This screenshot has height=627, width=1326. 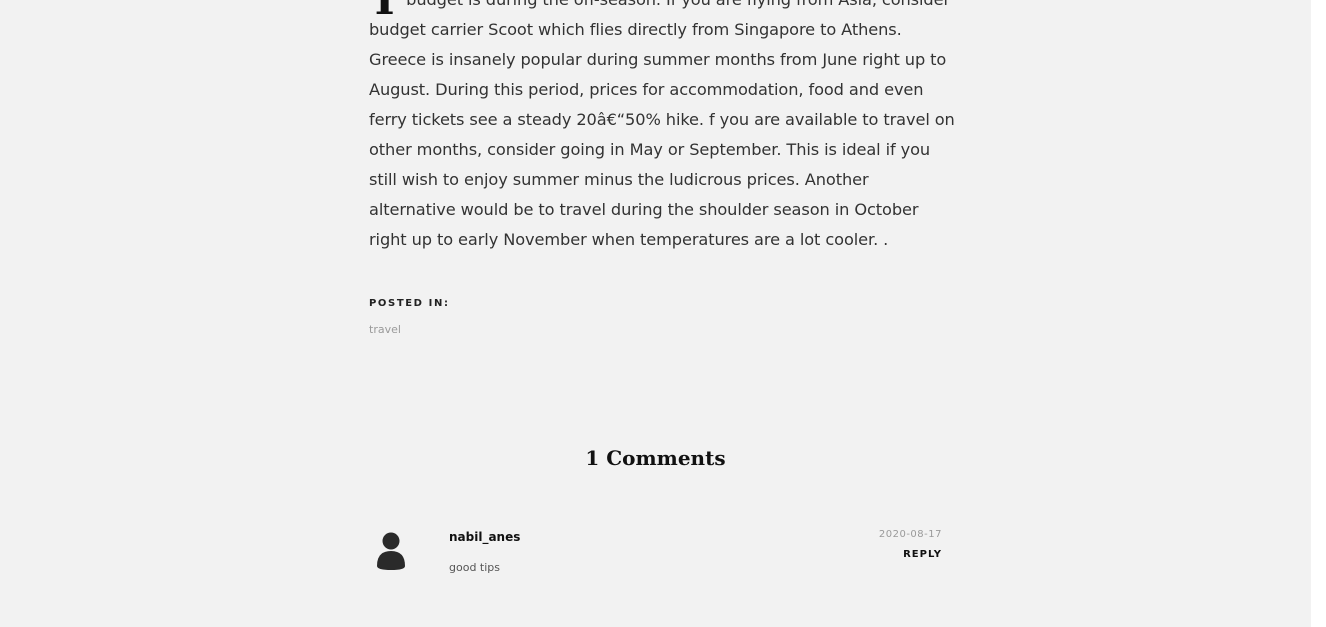 What do you see at coordinates (385, 329) in the screenshot?
I see `tag-link-travel: travel` at bounding box center [385, 329].